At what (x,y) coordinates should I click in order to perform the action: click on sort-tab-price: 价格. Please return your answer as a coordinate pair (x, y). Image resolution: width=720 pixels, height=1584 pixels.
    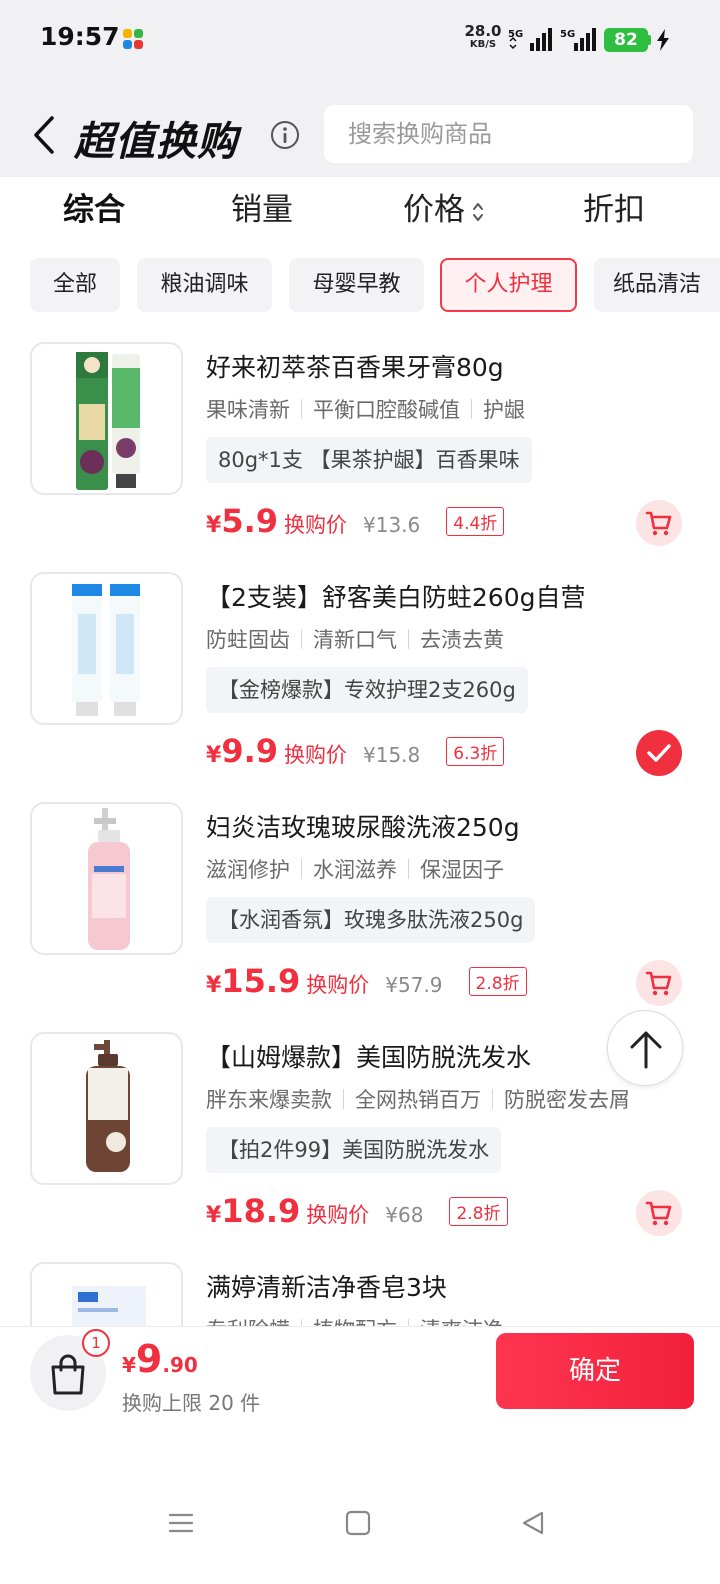
    Looking at the image, I should click on (444, 210).